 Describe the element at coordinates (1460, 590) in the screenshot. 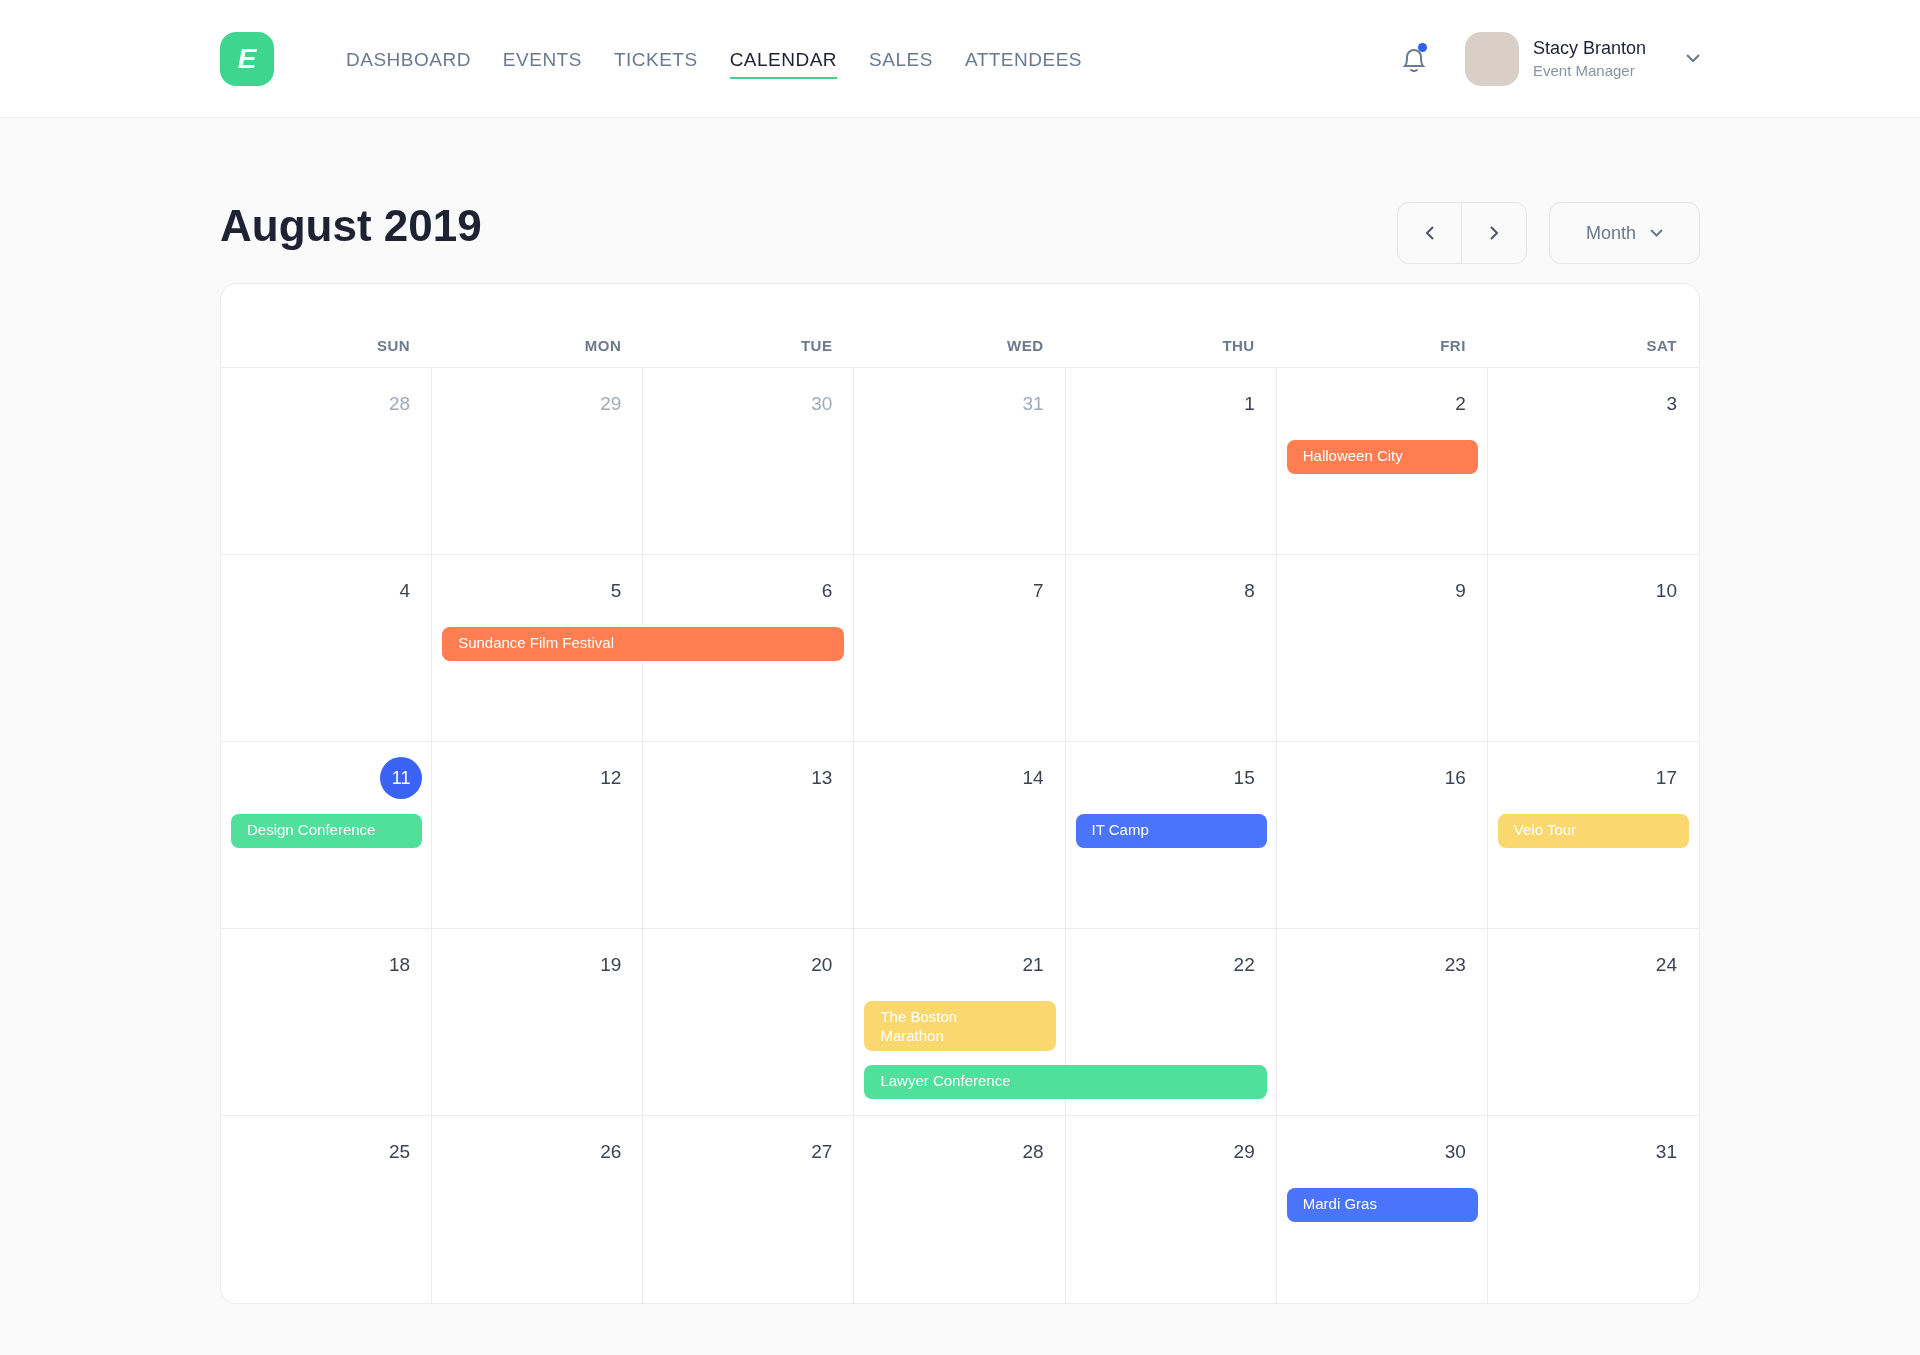

I see `day-number: 9` at that location.